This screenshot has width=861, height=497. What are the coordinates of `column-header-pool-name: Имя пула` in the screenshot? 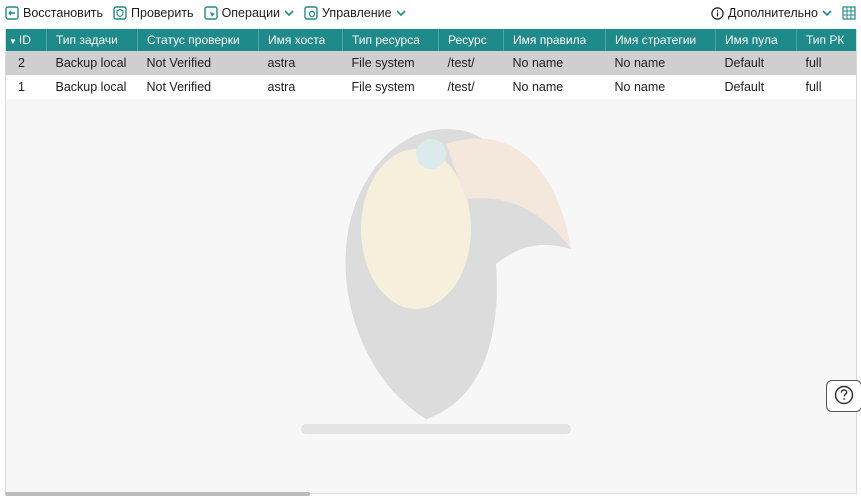 It's located at (756, 40).